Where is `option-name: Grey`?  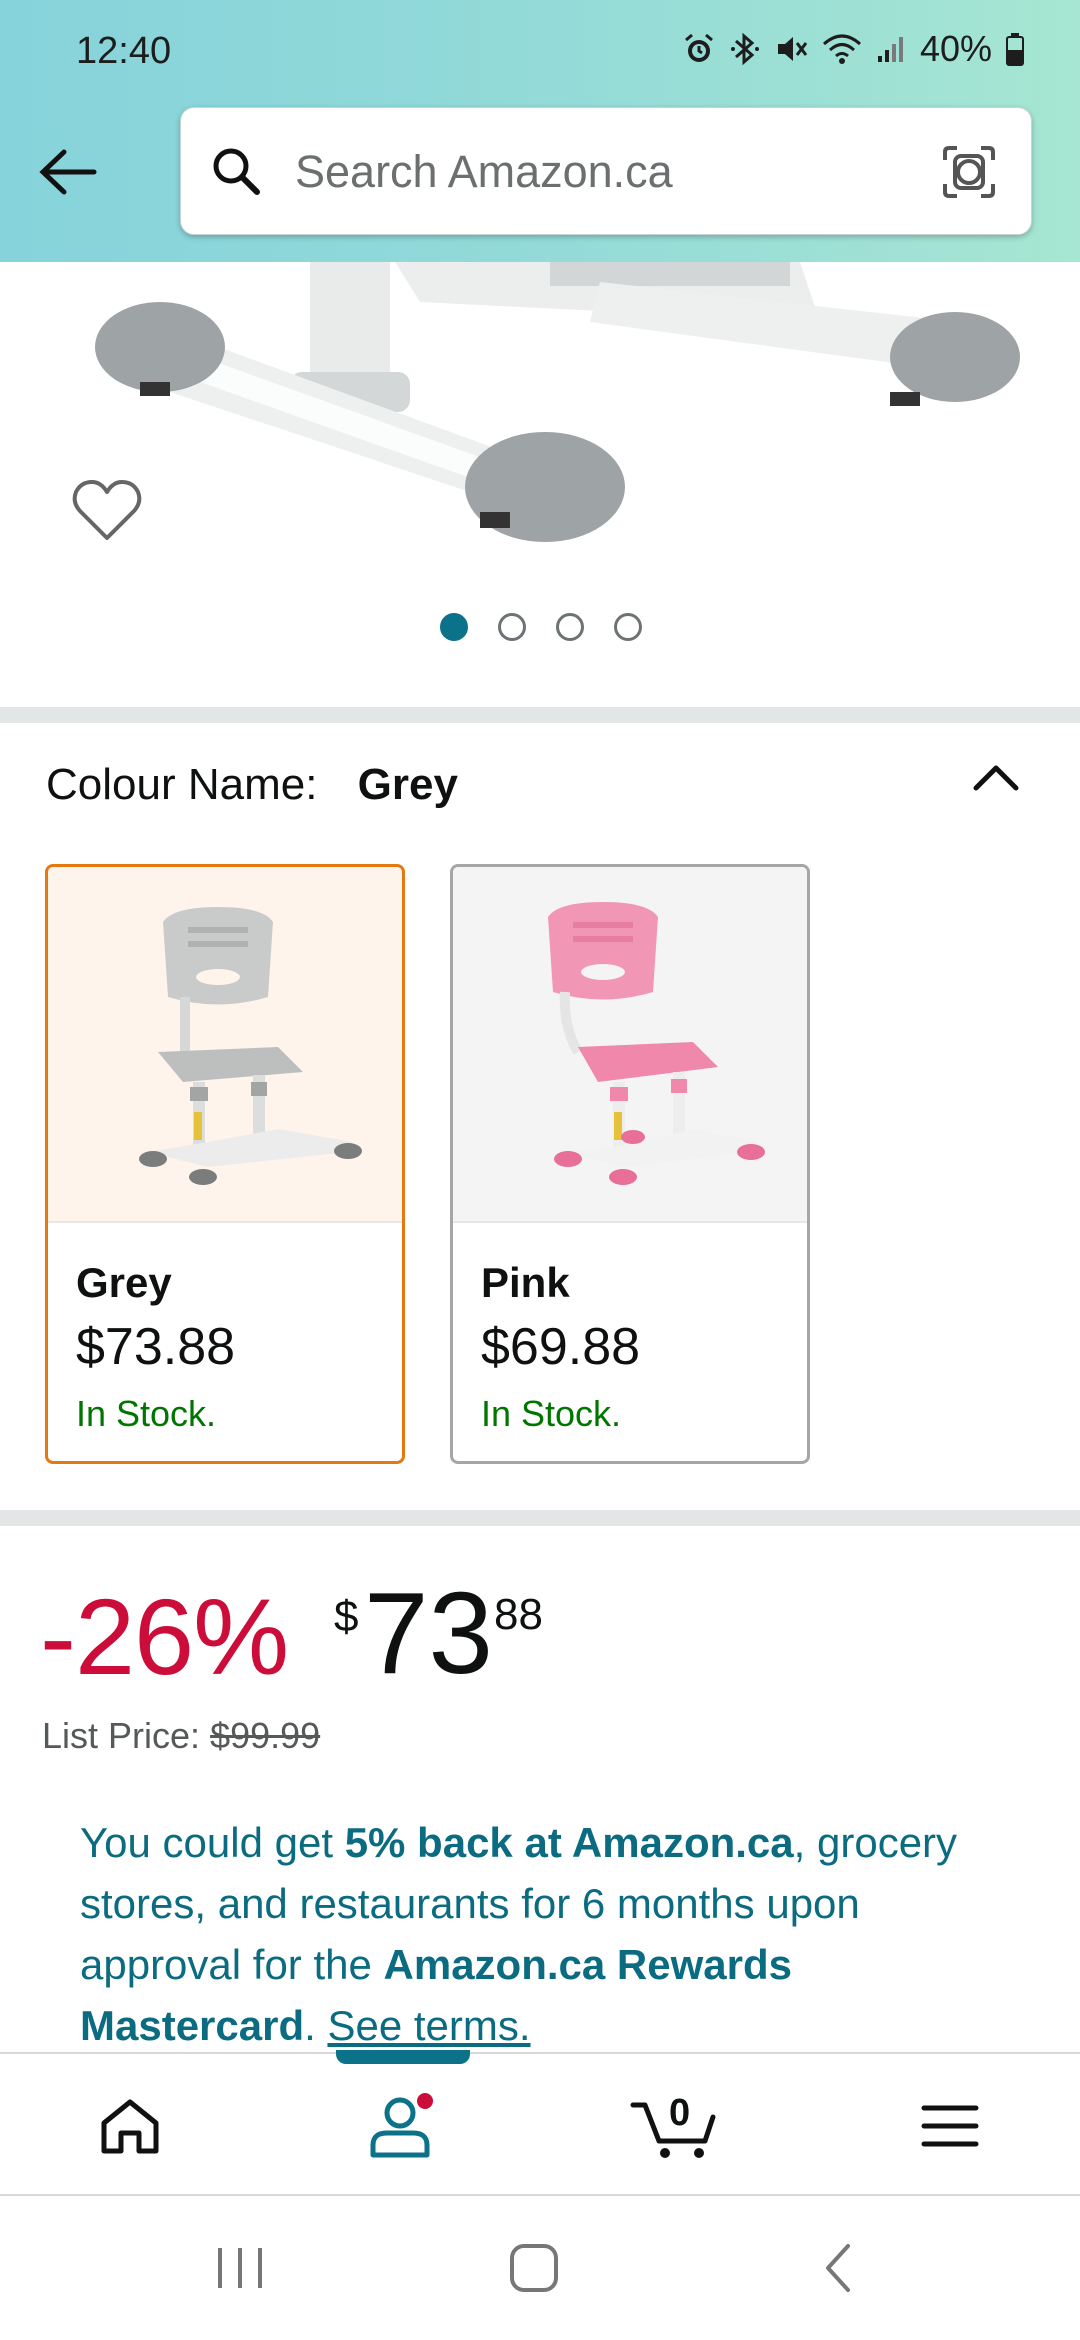
option-name: Grey is located at coordinates (124, 1282).